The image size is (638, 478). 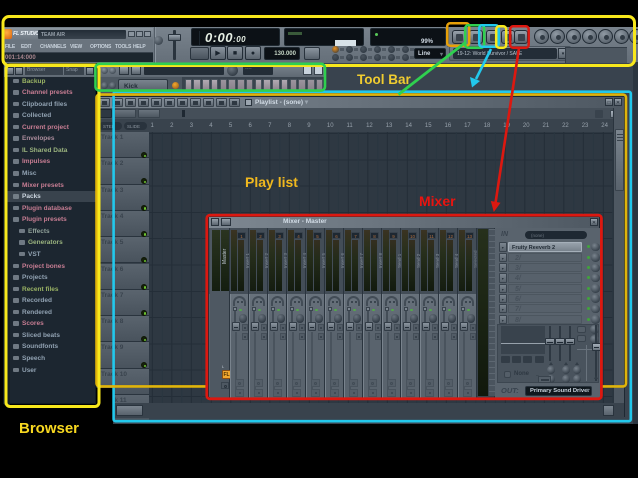 What do you see at coordinates (49, 428) in the screenshot?
I see `svg-text: Browser` at bounding box center [49, 428].